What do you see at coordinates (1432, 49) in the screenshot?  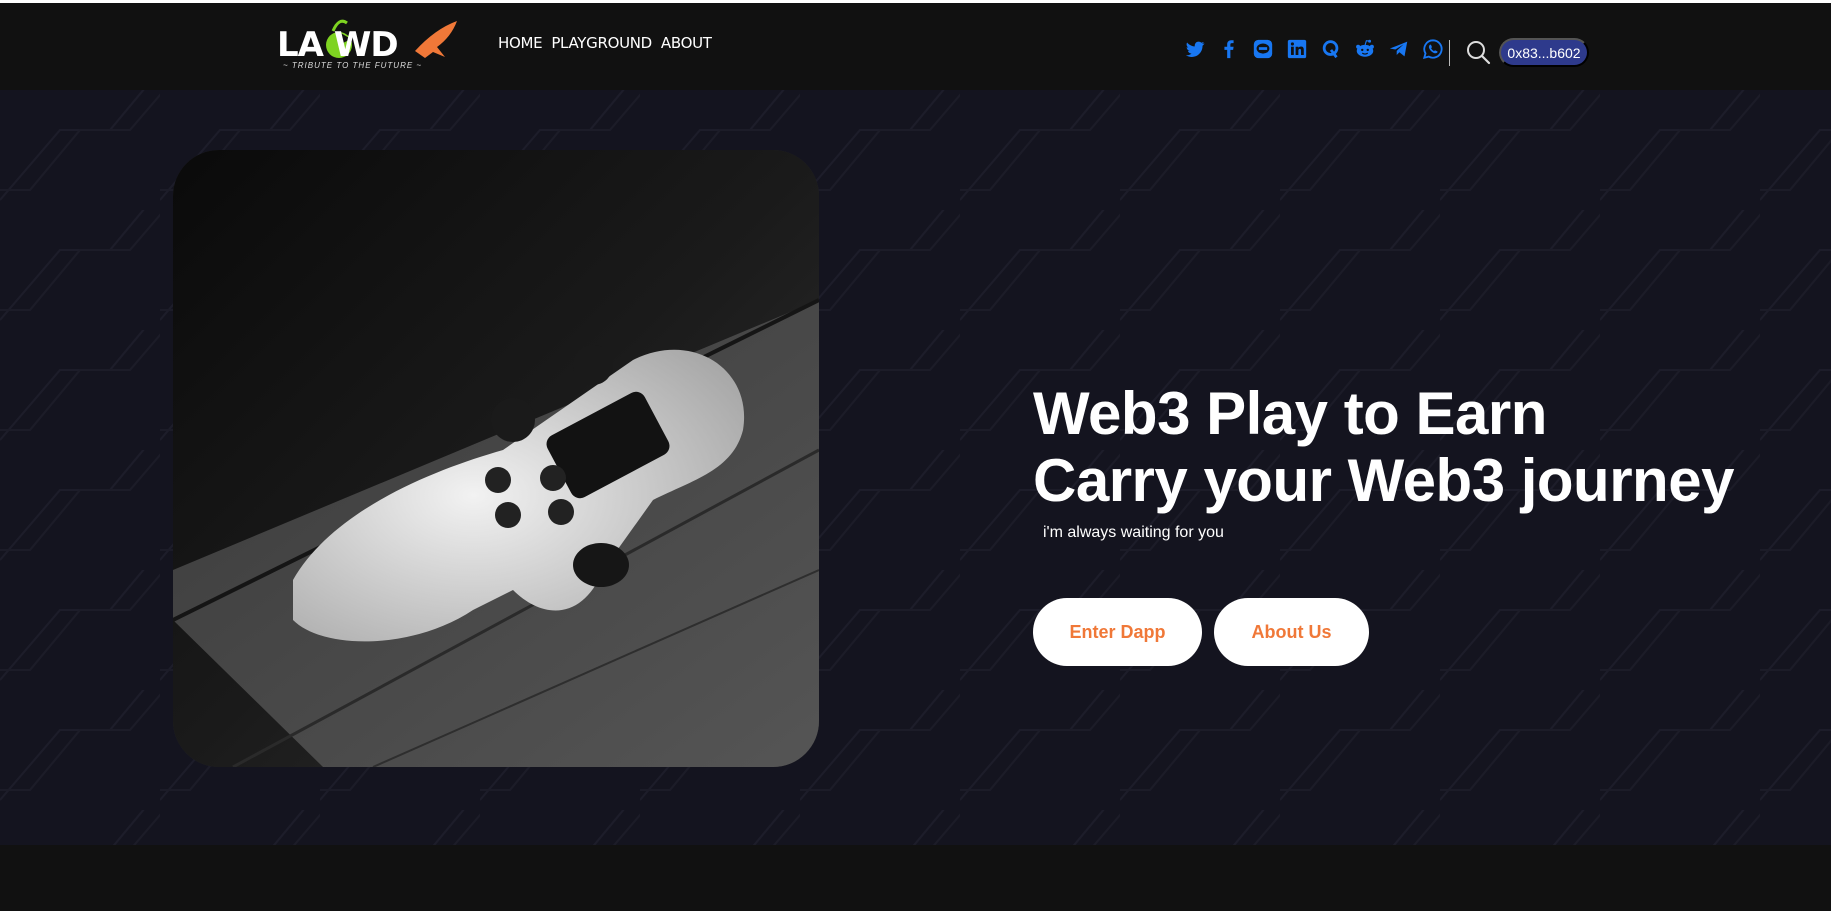 I see `whatsapp-icon` at bounding box center [1432, 49].